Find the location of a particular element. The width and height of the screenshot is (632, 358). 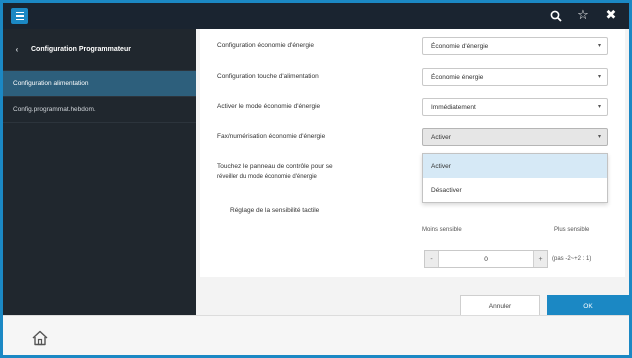

sensitivity-stepper: - 0 + is located at coordinates (486, 259).